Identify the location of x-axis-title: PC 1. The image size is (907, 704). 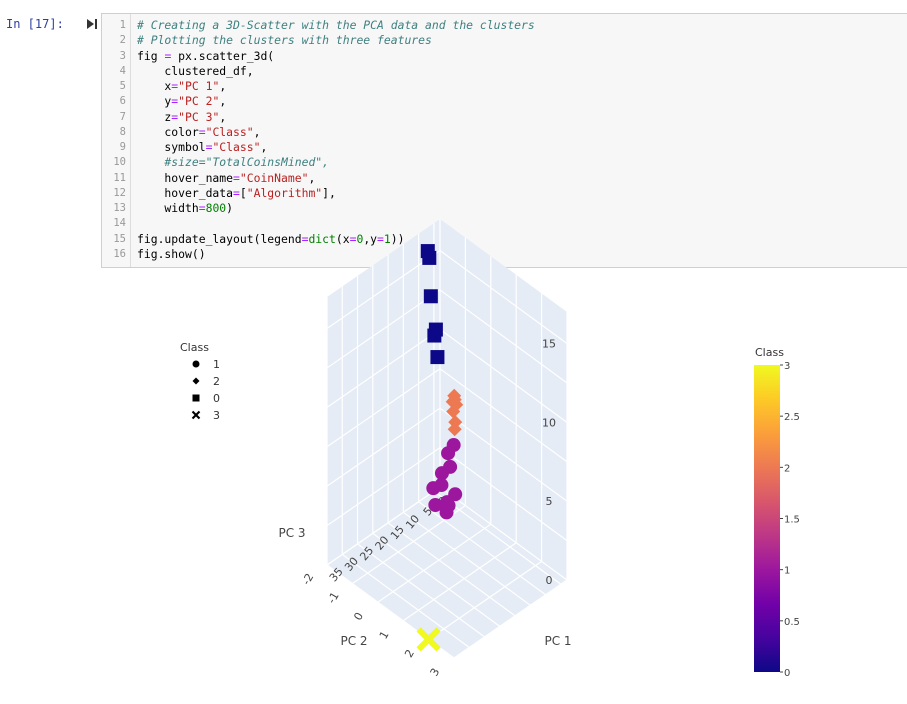
(557, 641).